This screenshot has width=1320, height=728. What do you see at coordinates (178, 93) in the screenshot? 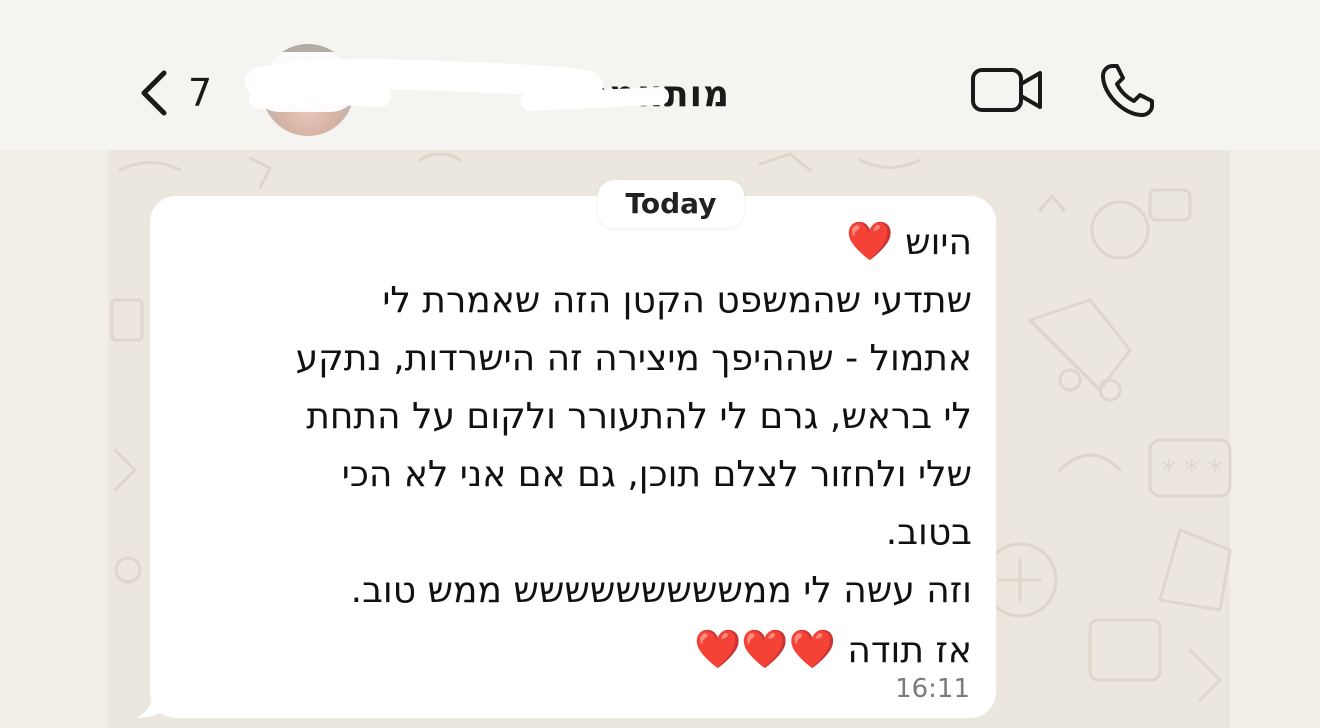
I see `back-button: 7` at bounding box center [178, 93].